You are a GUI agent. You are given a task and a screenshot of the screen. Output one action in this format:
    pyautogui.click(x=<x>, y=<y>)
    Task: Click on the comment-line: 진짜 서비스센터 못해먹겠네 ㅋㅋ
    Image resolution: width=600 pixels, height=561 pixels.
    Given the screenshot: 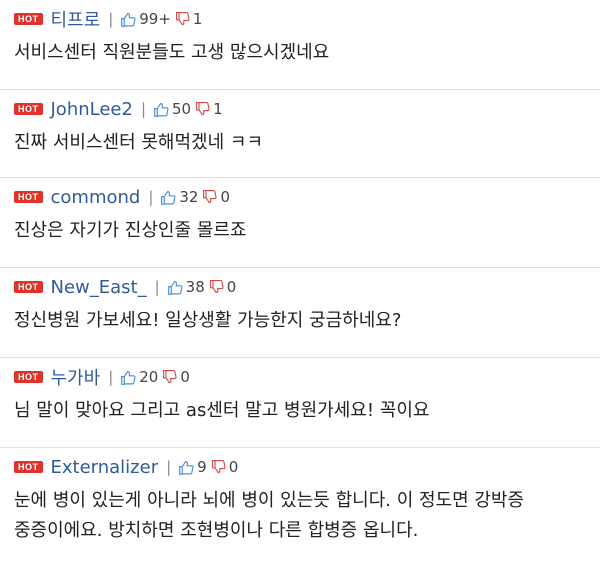 What is the action you would take?
    pyautogui.click(x=139, y=142)
    